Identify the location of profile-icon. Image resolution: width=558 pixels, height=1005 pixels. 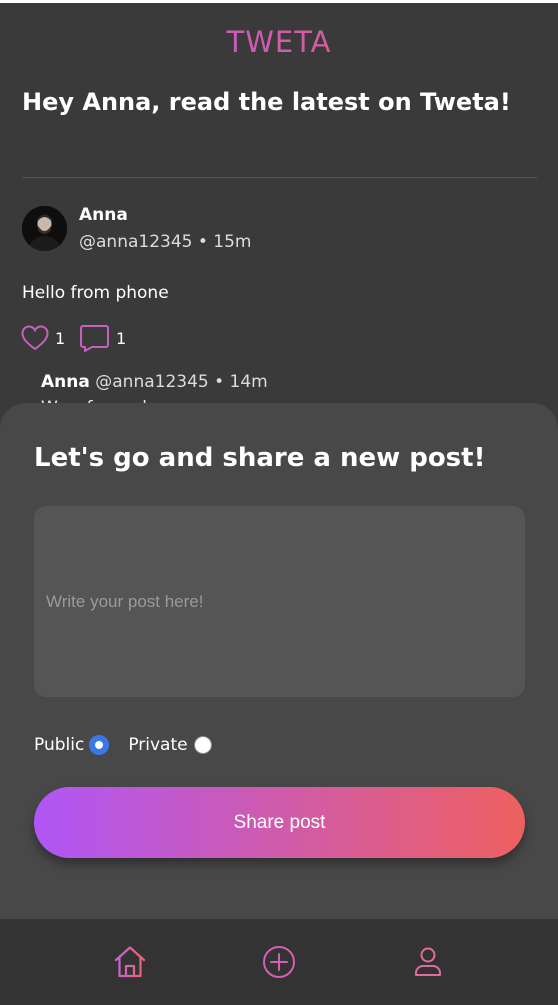
(428, 961).